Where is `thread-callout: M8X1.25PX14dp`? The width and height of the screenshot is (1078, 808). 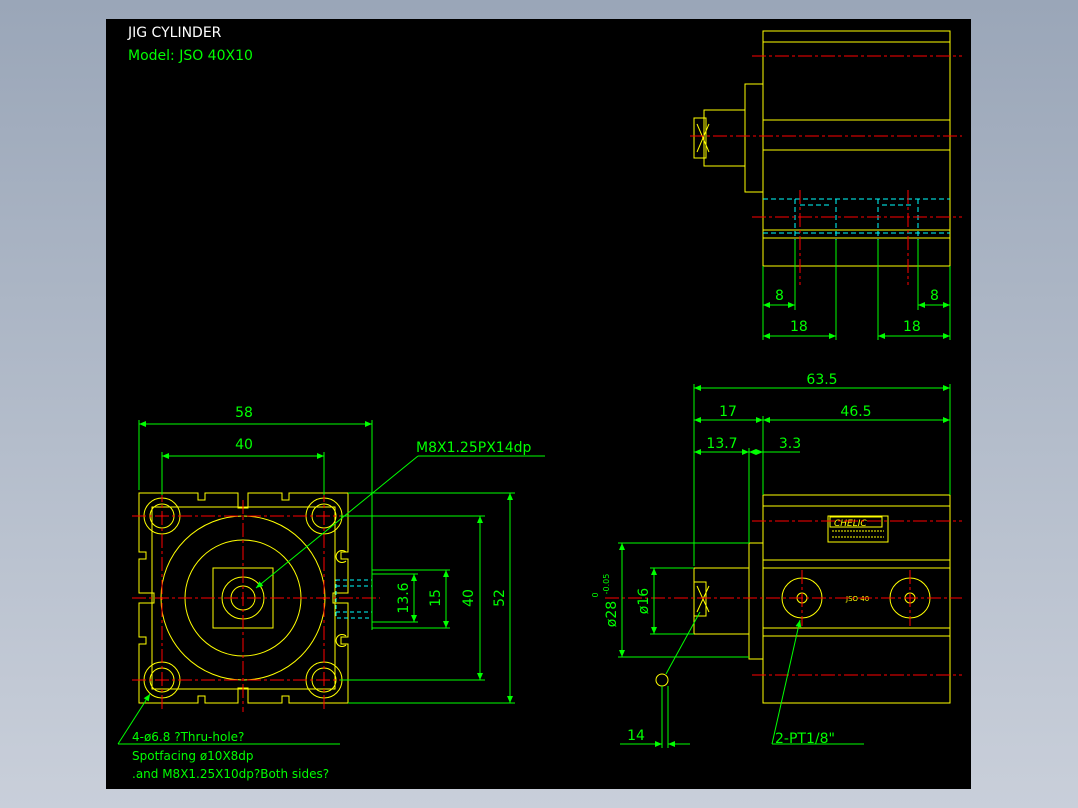
thread-callout: M8X1.25PX14dp is located at coordinates (473, 448).